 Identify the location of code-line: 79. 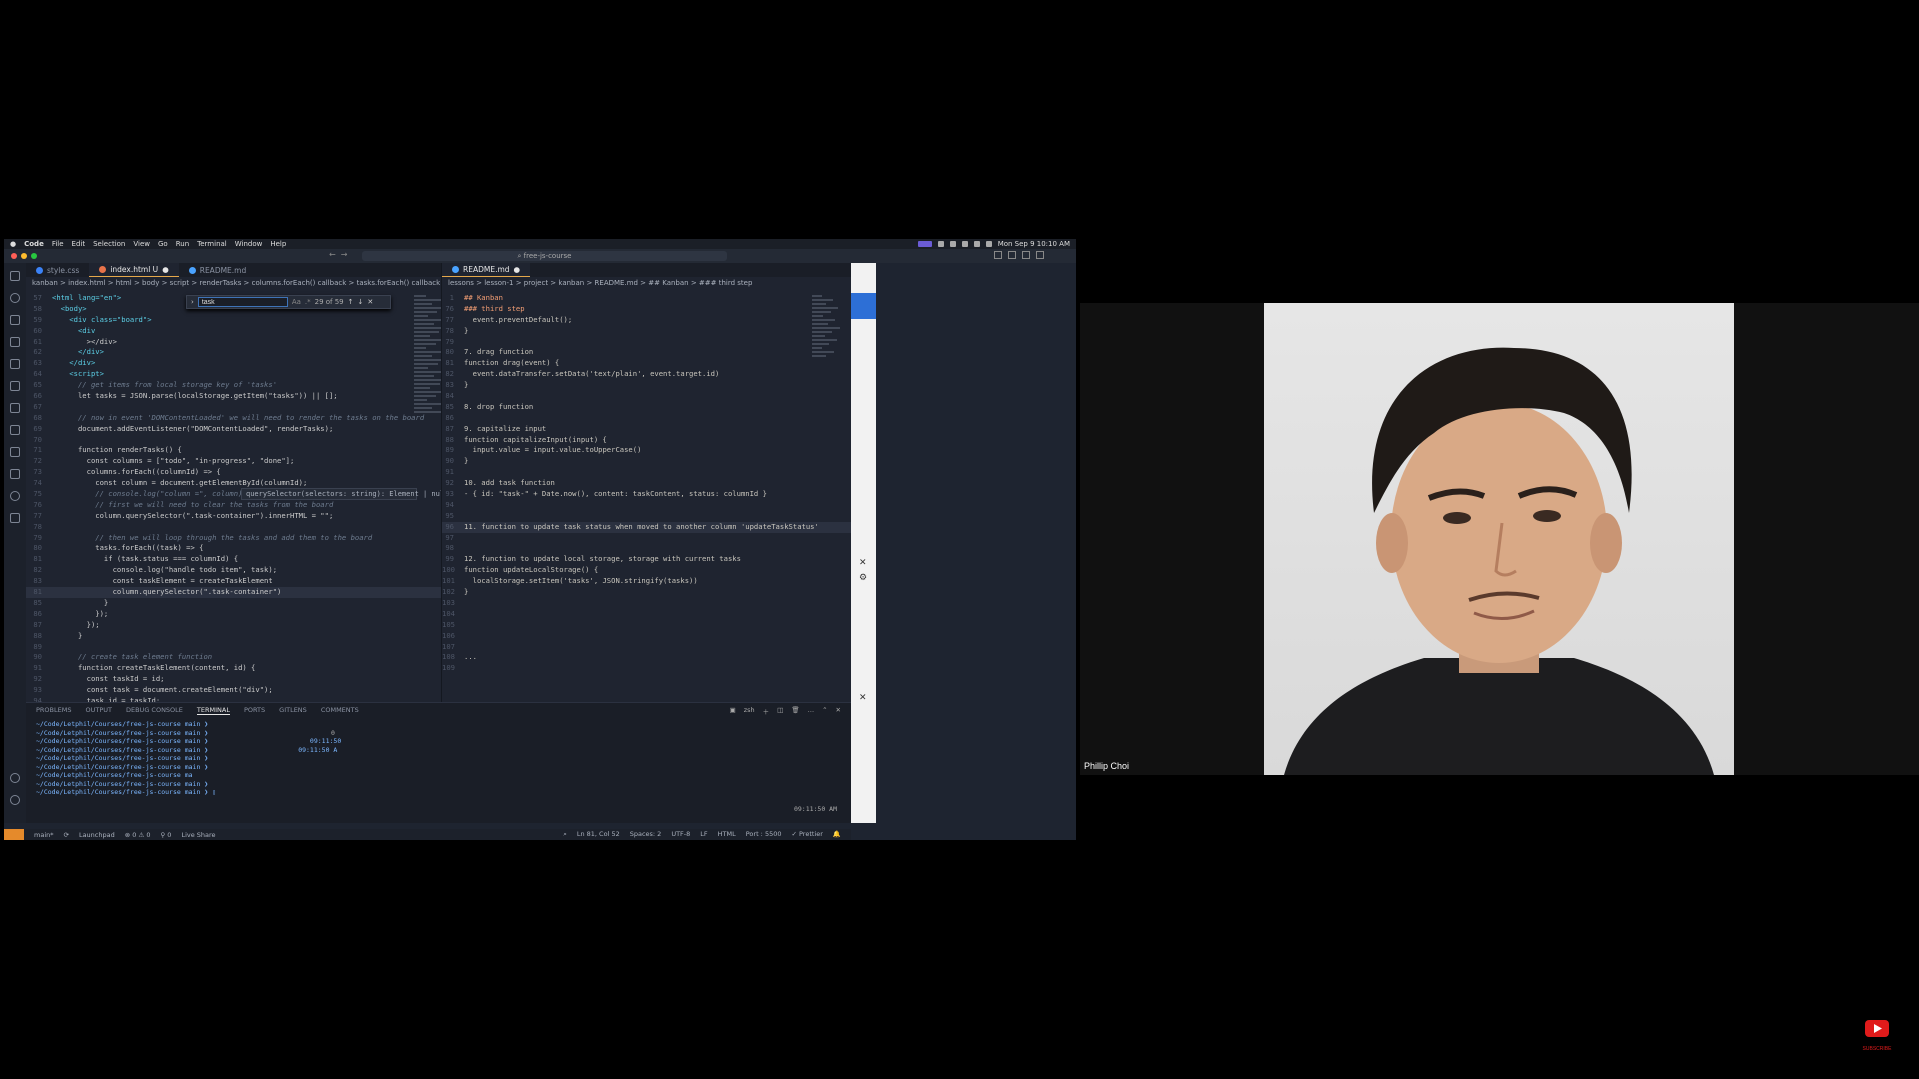
(646, 342).